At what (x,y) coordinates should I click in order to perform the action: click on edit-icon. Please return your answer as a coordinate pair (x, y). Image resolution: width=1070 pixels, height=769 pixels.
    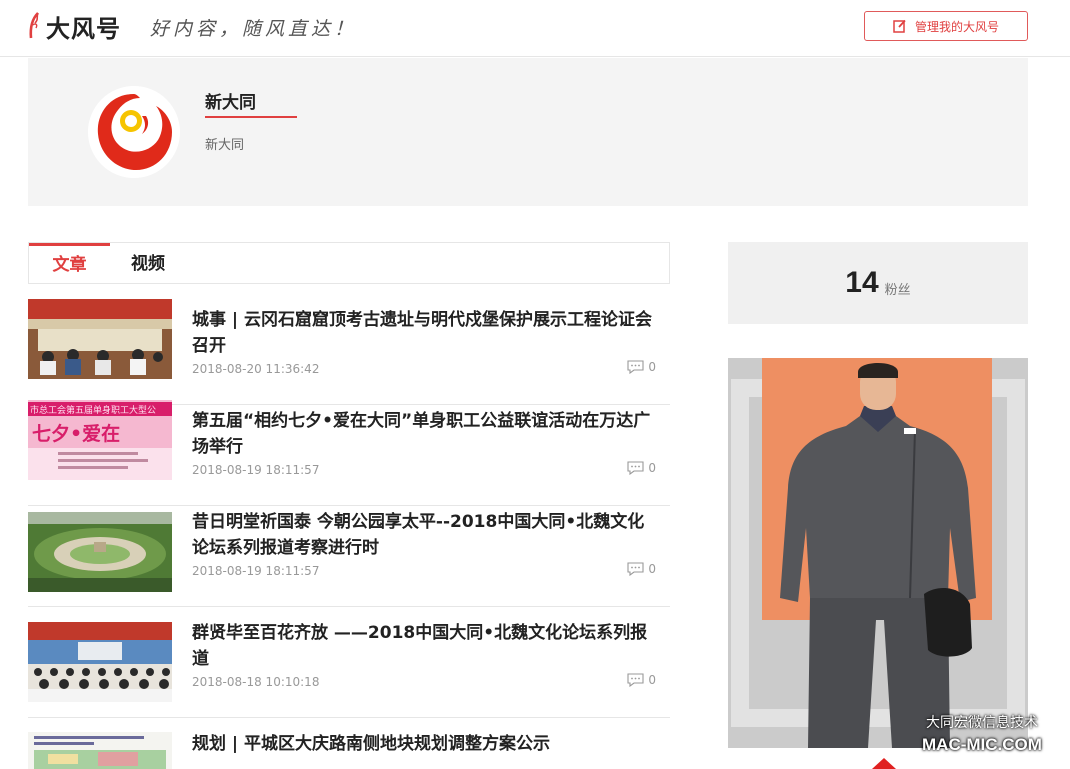
    Looking at the image, I should click on (899, 26).